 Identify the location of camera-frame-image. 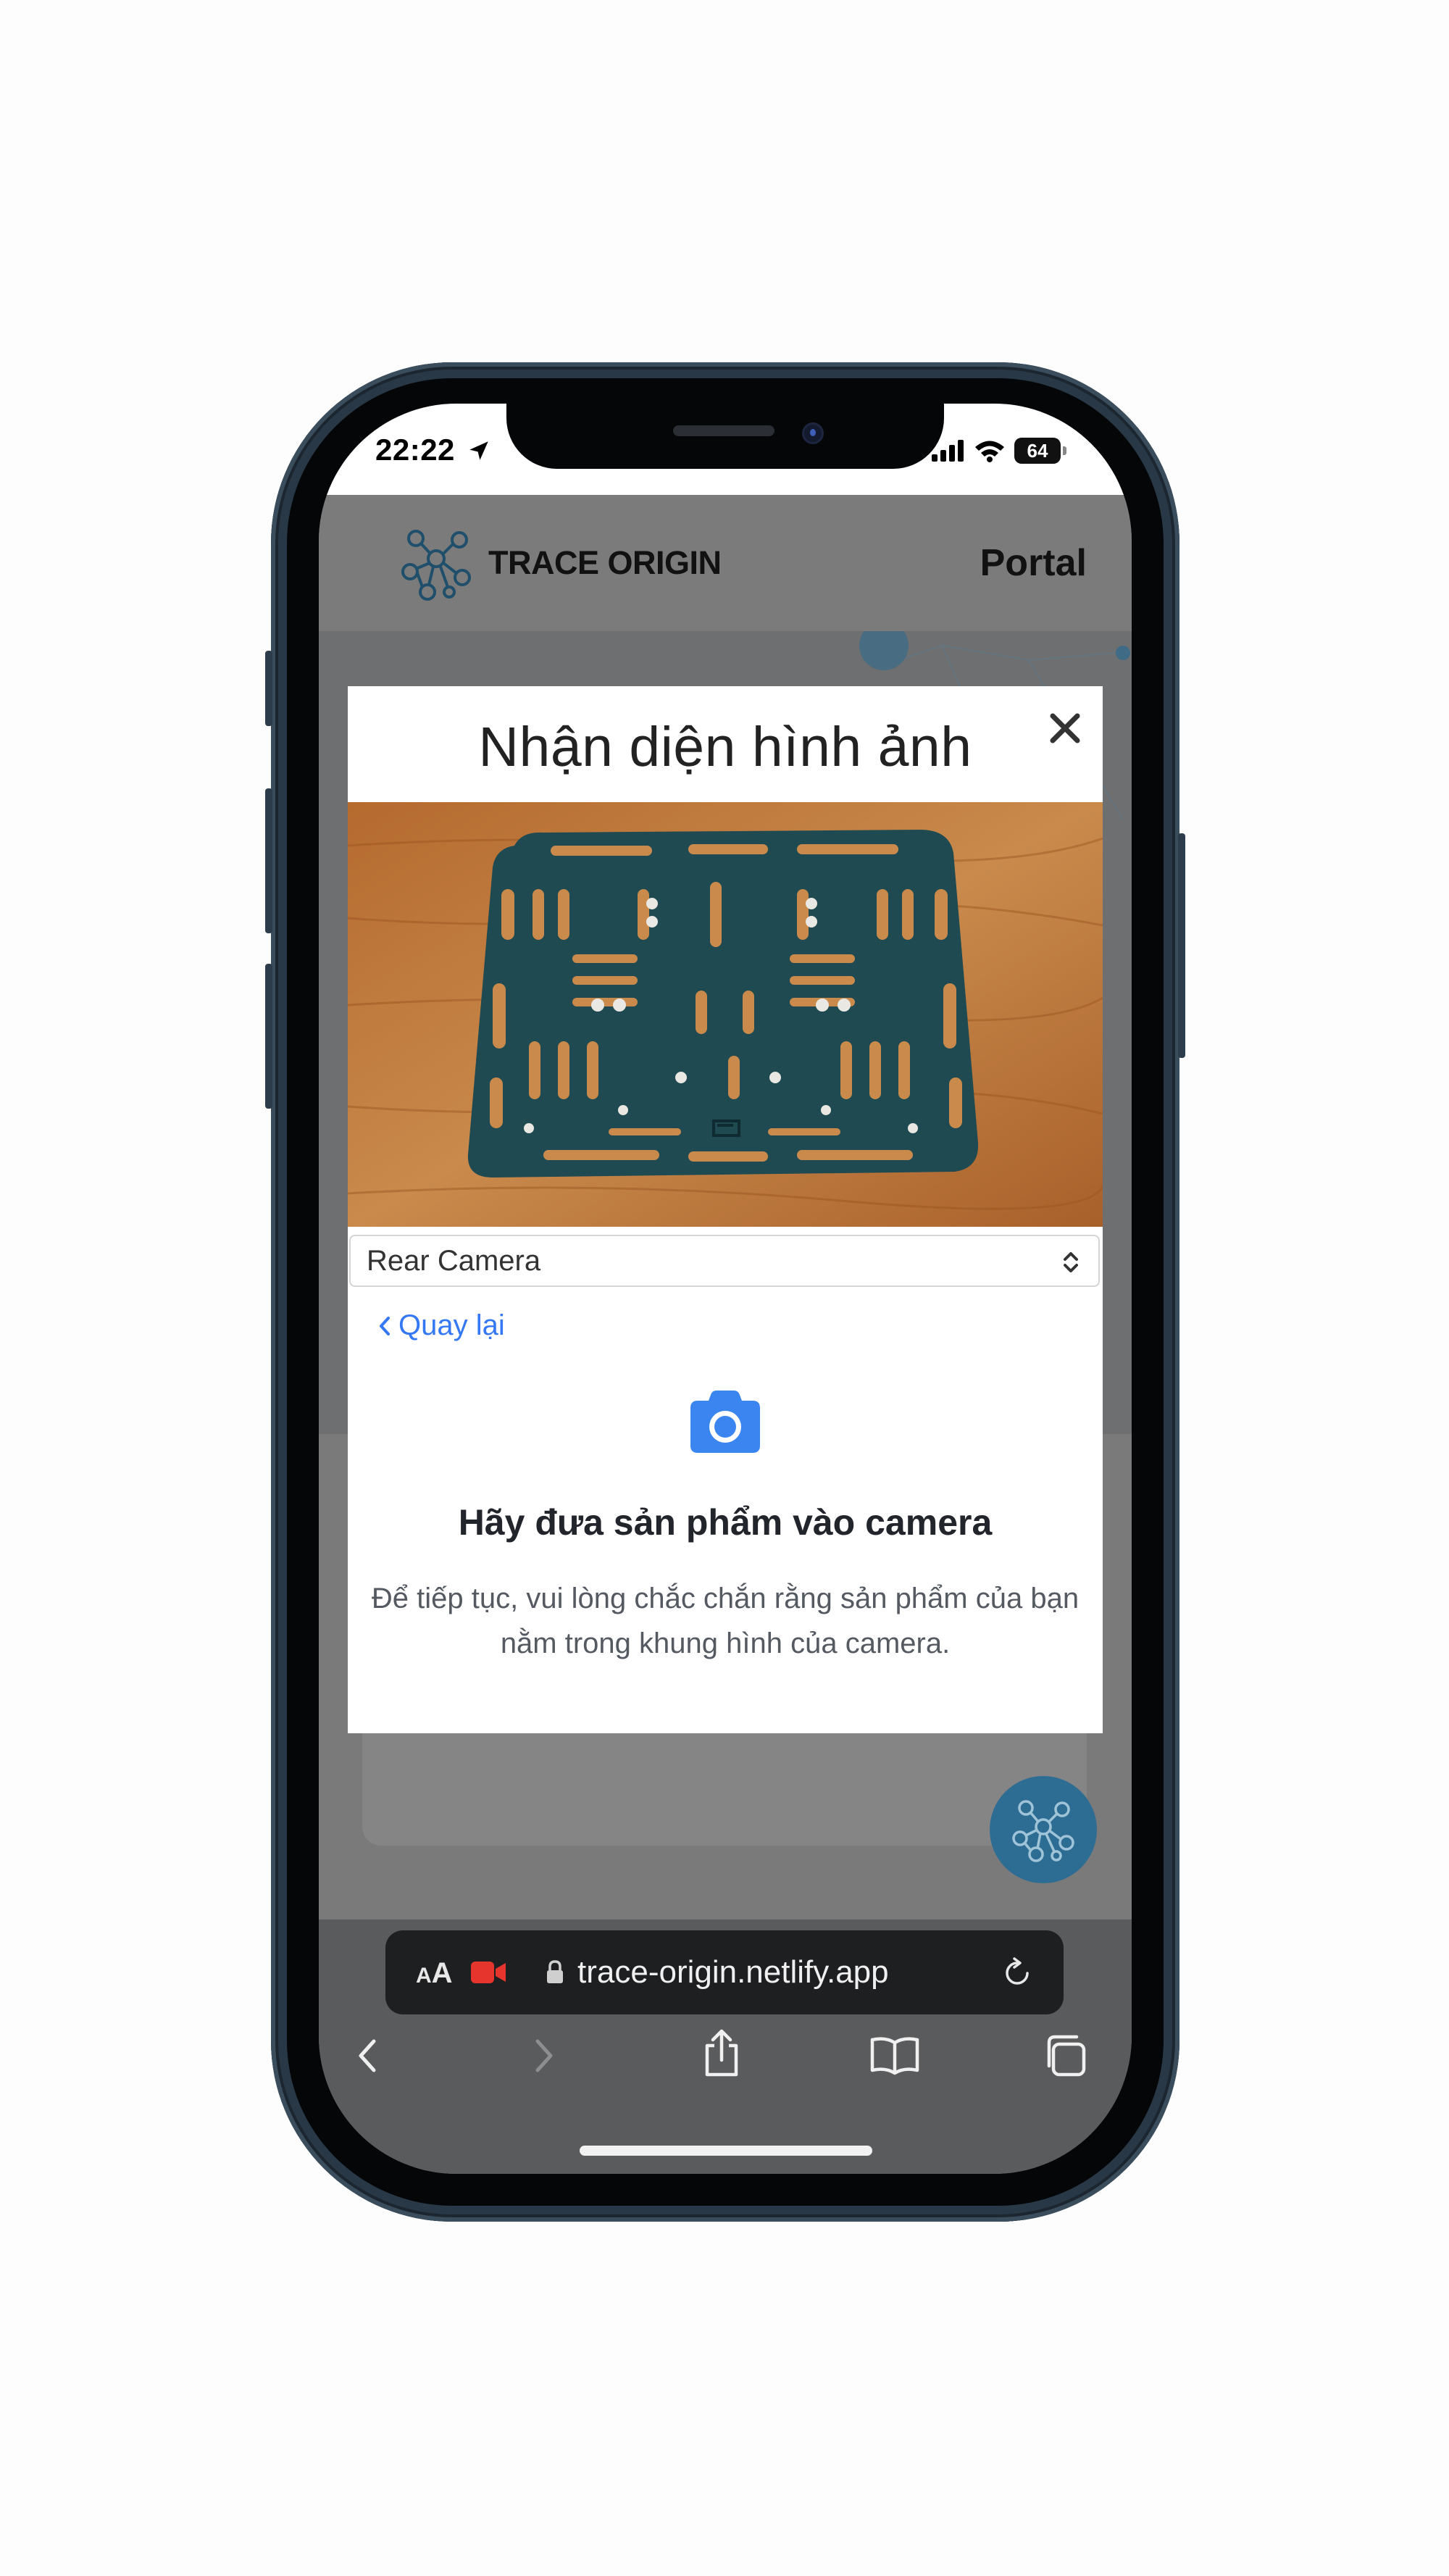
(726, 1014).